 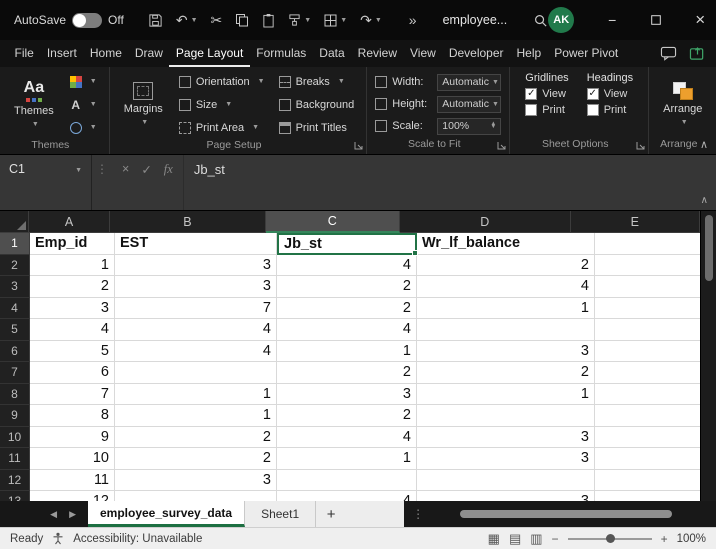 I want to click on cell-D6: 3, so click(x=506, y=351).